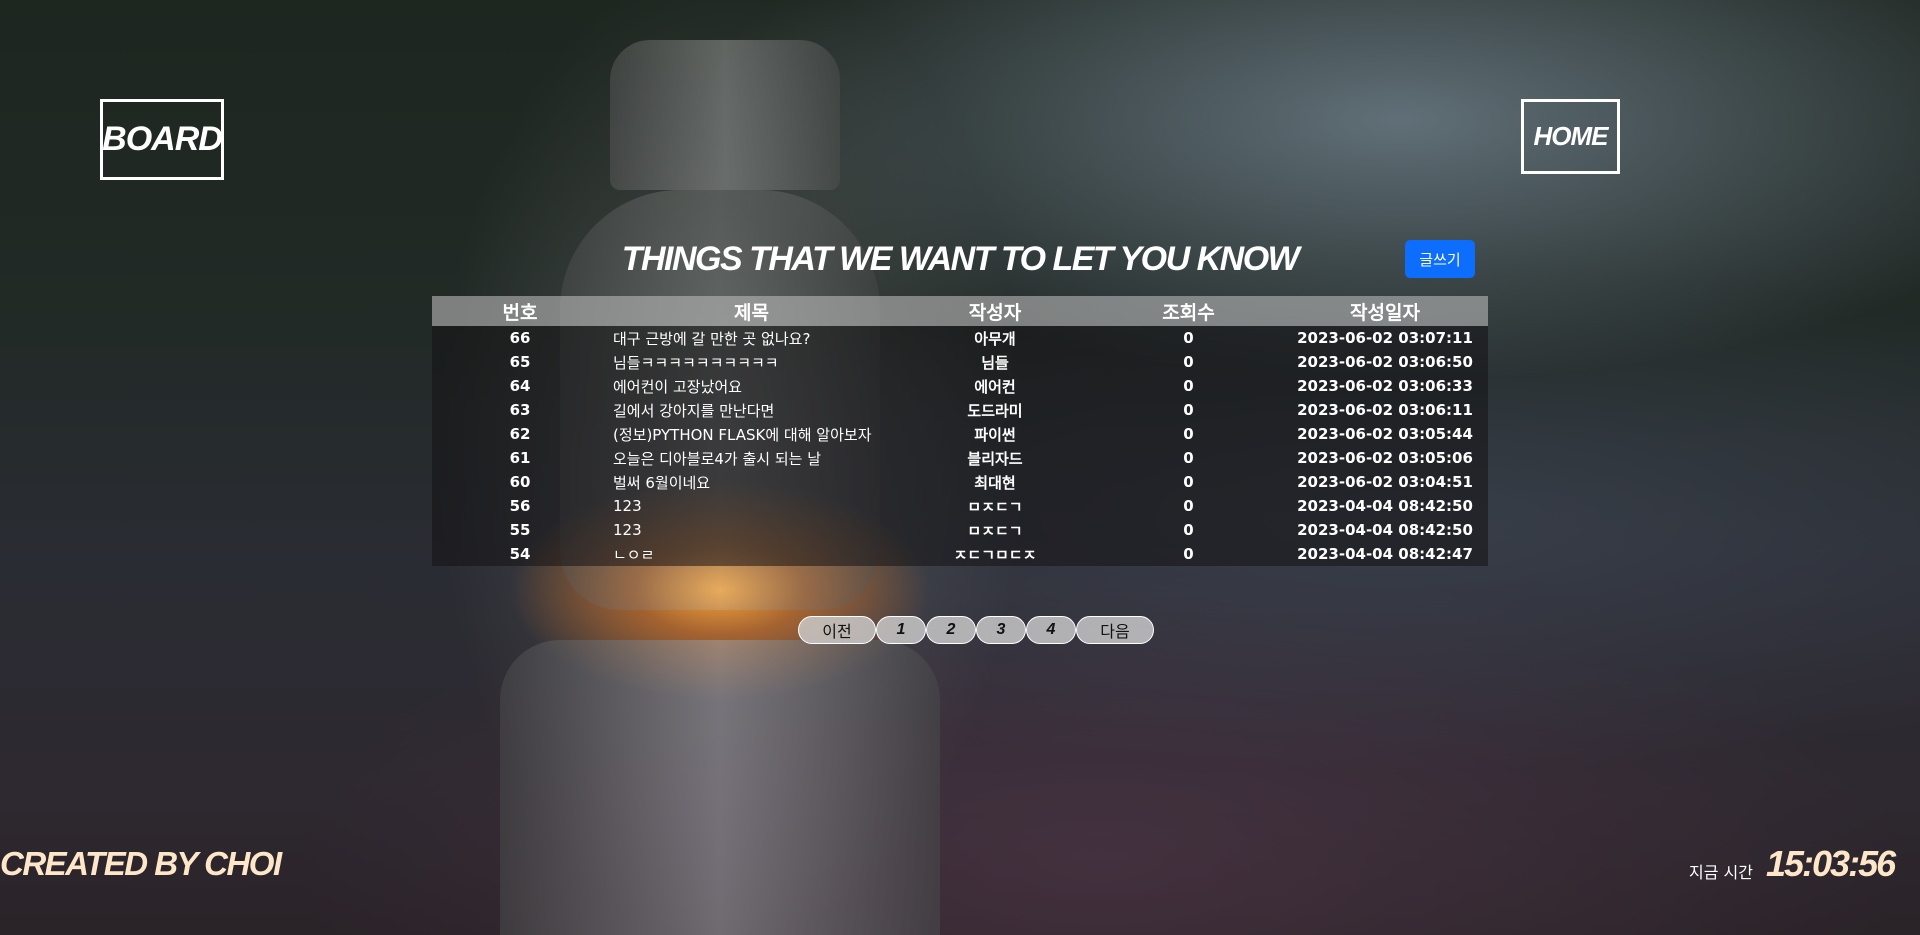 Image resolution: width=1920 pixels, height=935 pixels. What do you see at coordinates (995, 410) in the screenshot?
I see `post-author: 도드라미` at bounding box center [995, 410].